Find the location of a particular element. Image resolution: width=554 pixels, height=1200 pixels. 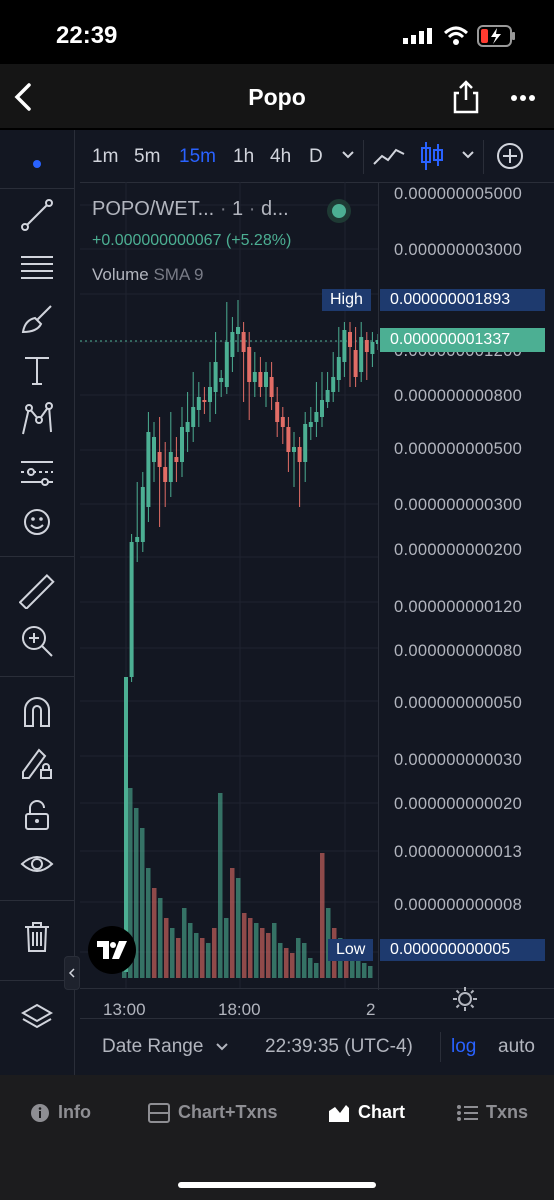

time-label: 2 is located at coordinates (371, 1009).